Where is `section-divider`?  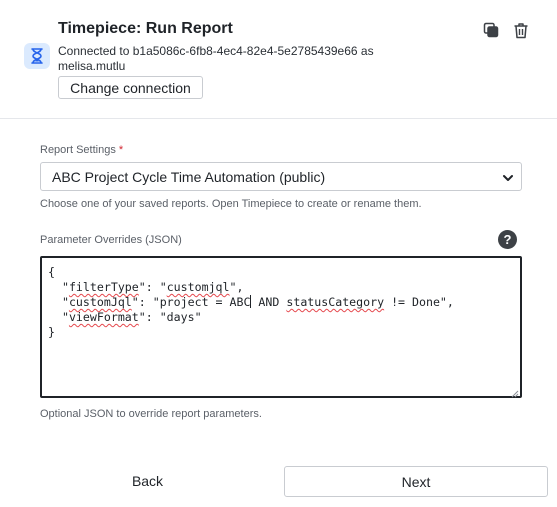
section-divider is located at coordinates (278, 118).